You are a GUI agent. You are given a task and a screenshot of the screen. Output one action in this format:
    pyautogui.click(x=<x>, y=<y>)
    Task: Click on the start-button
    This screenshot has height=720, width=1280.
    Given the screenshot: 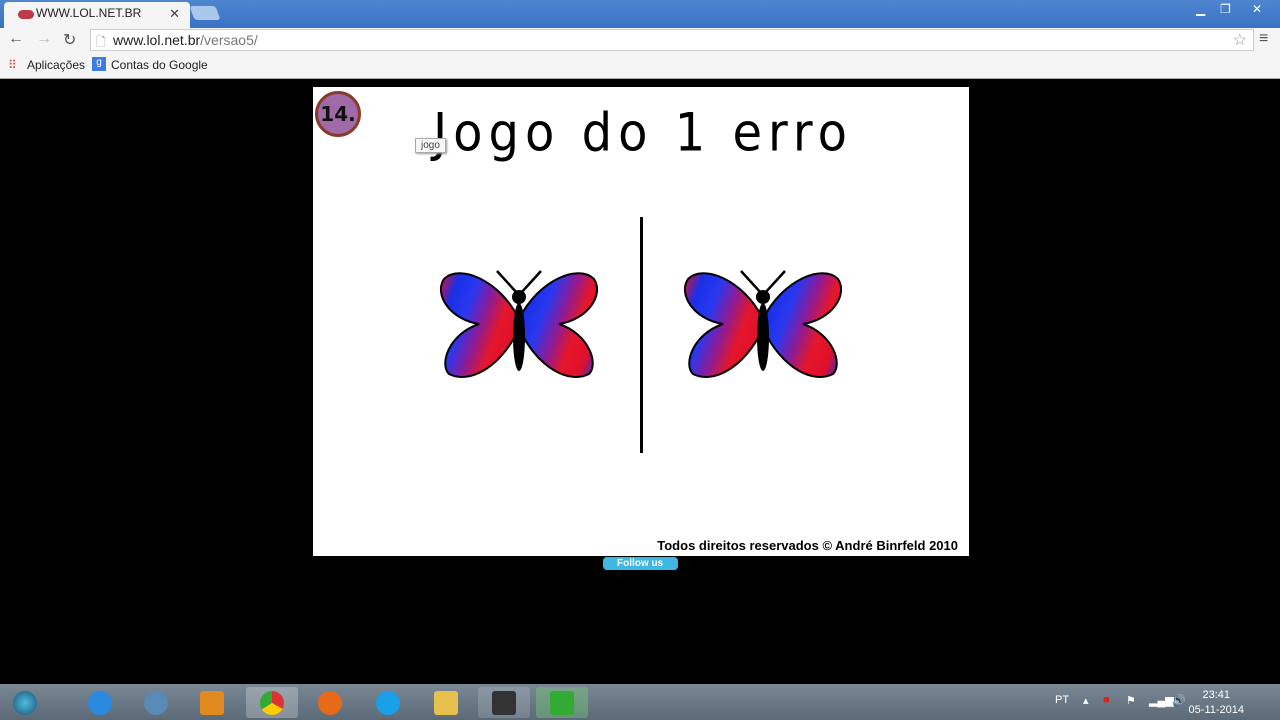 What is the action you would take?
    pyautogui.click(x=25, y=702)
    